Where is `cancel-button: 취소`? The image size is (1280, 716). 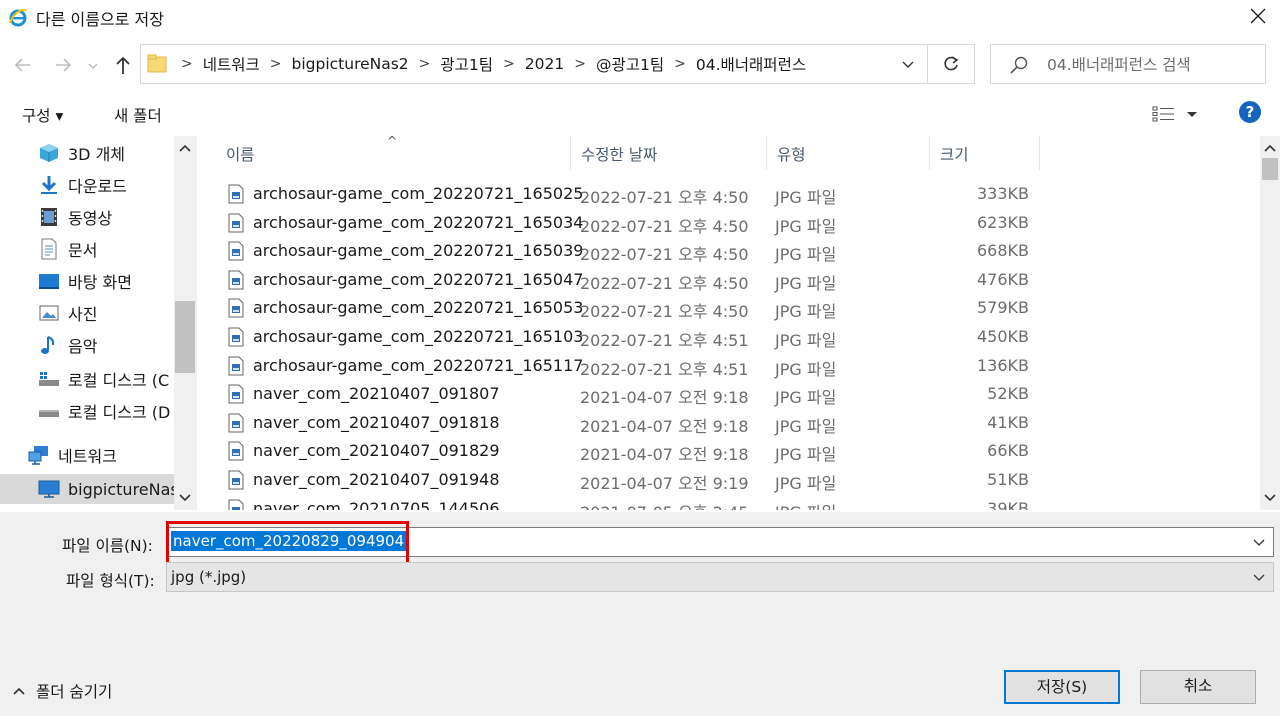 cancel-button: 취소 is located at coordinates (1198, 687).